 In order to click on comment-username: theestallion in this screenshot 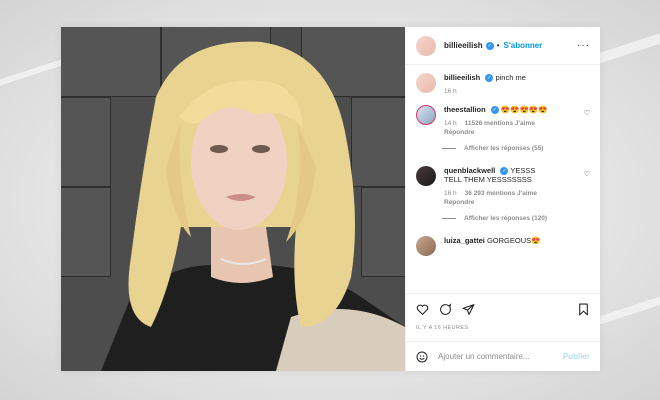, I will do `click(465, 109)`.